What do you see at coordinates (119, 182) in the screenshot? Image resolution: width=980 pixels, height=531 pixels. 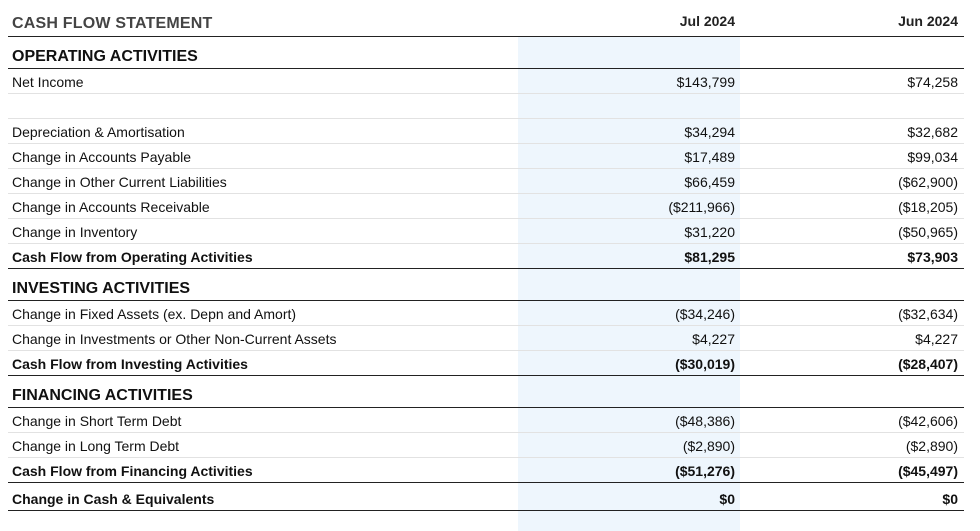 I see `row-label: Change in Other Current Liabilities` at bounding box center [119, 182].